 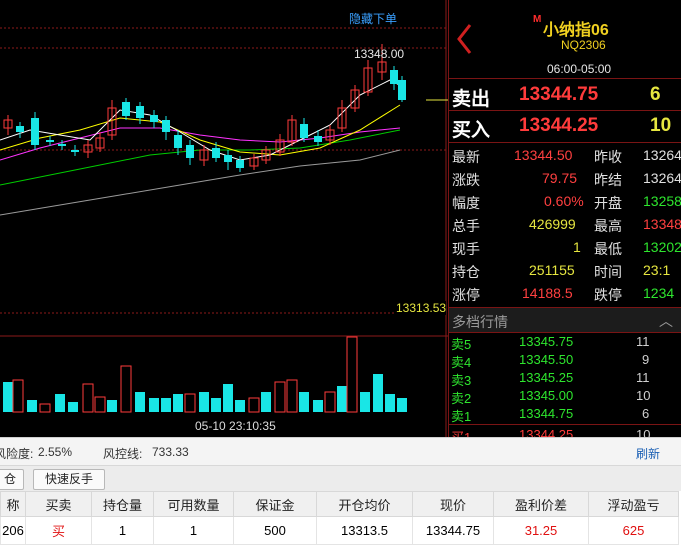 I want to click on table-cell: 500, so click(x=275, y=530).